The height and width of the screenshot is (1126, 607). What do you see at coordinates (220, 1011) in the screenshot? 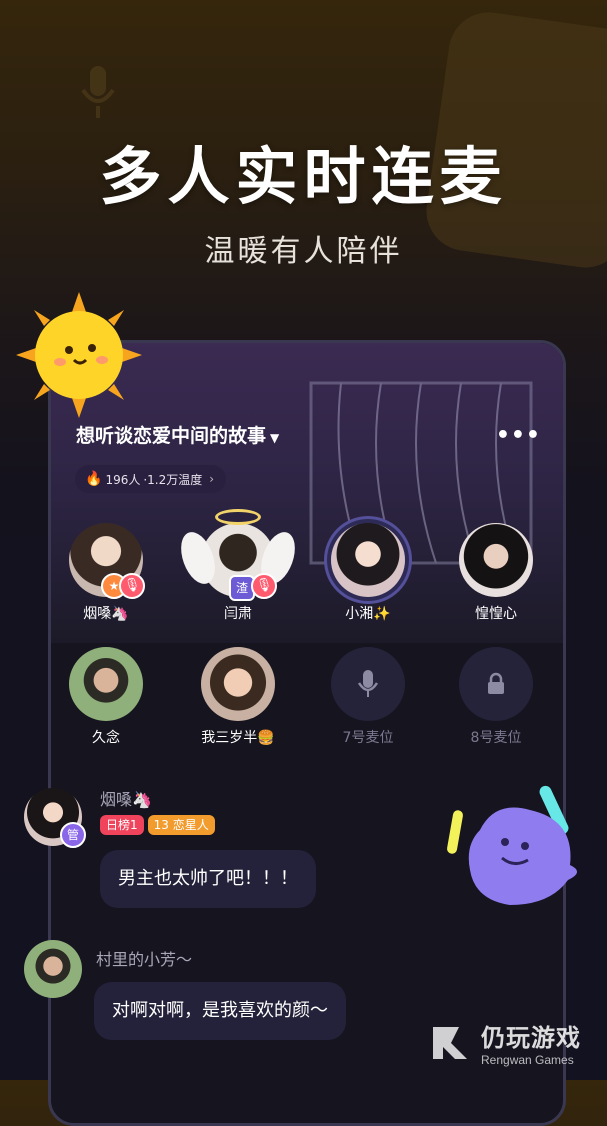
I see `message-bubble: 对啊对啊，是我喜欢的颜～` at bounding box center [220, 1011].